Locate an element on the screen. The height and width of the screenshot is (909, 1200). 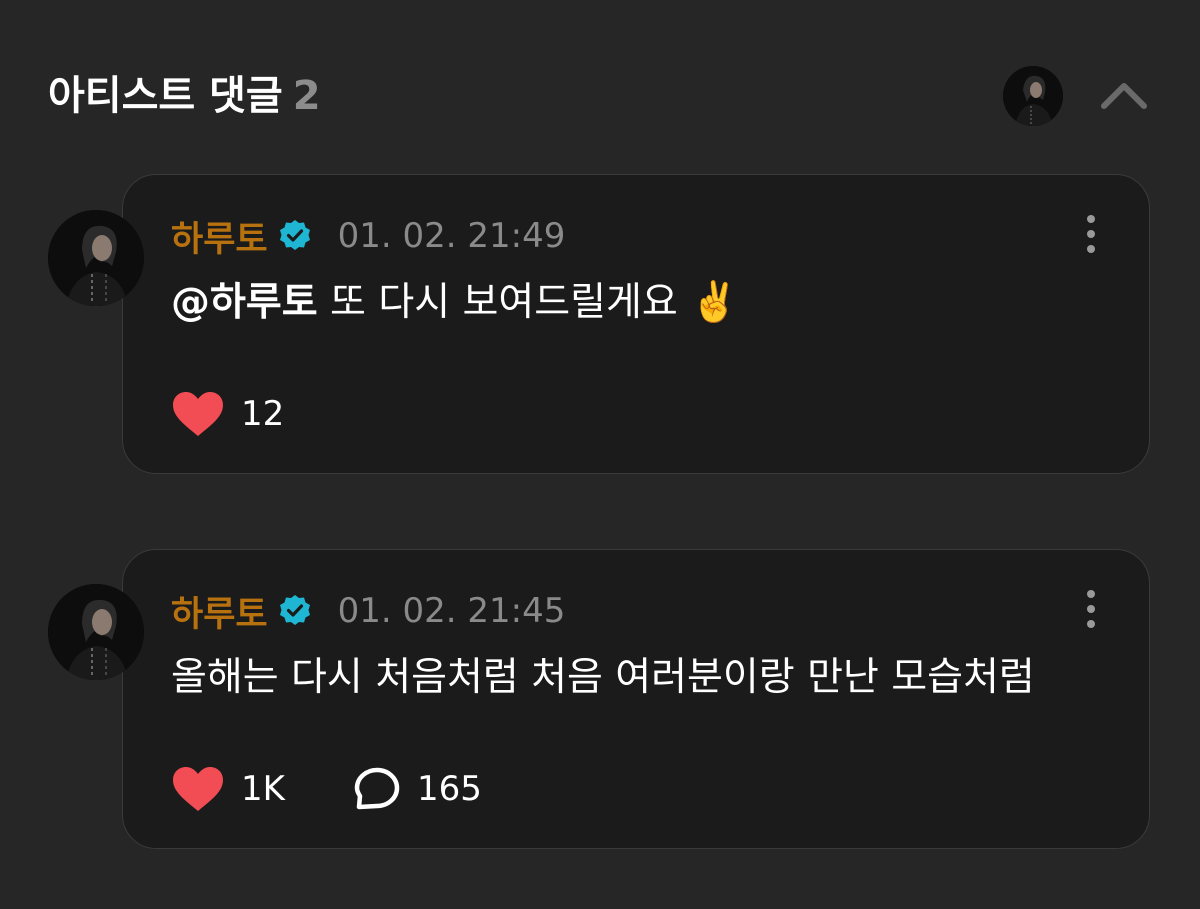
victory-hand-emoji: ✌️ is located at coordinates (714, 302).